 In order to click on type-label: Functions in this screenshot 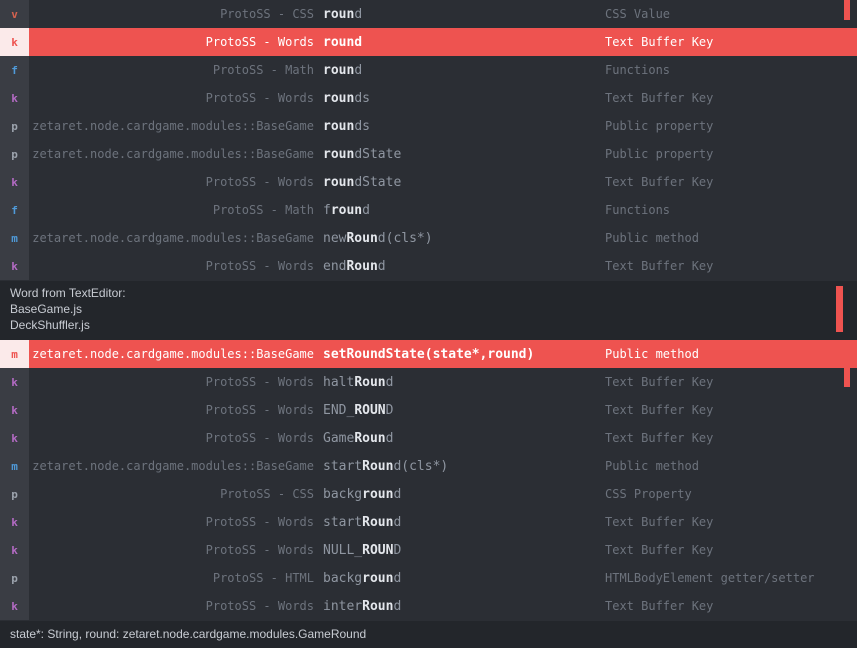, I will do `click(638, 210)`.